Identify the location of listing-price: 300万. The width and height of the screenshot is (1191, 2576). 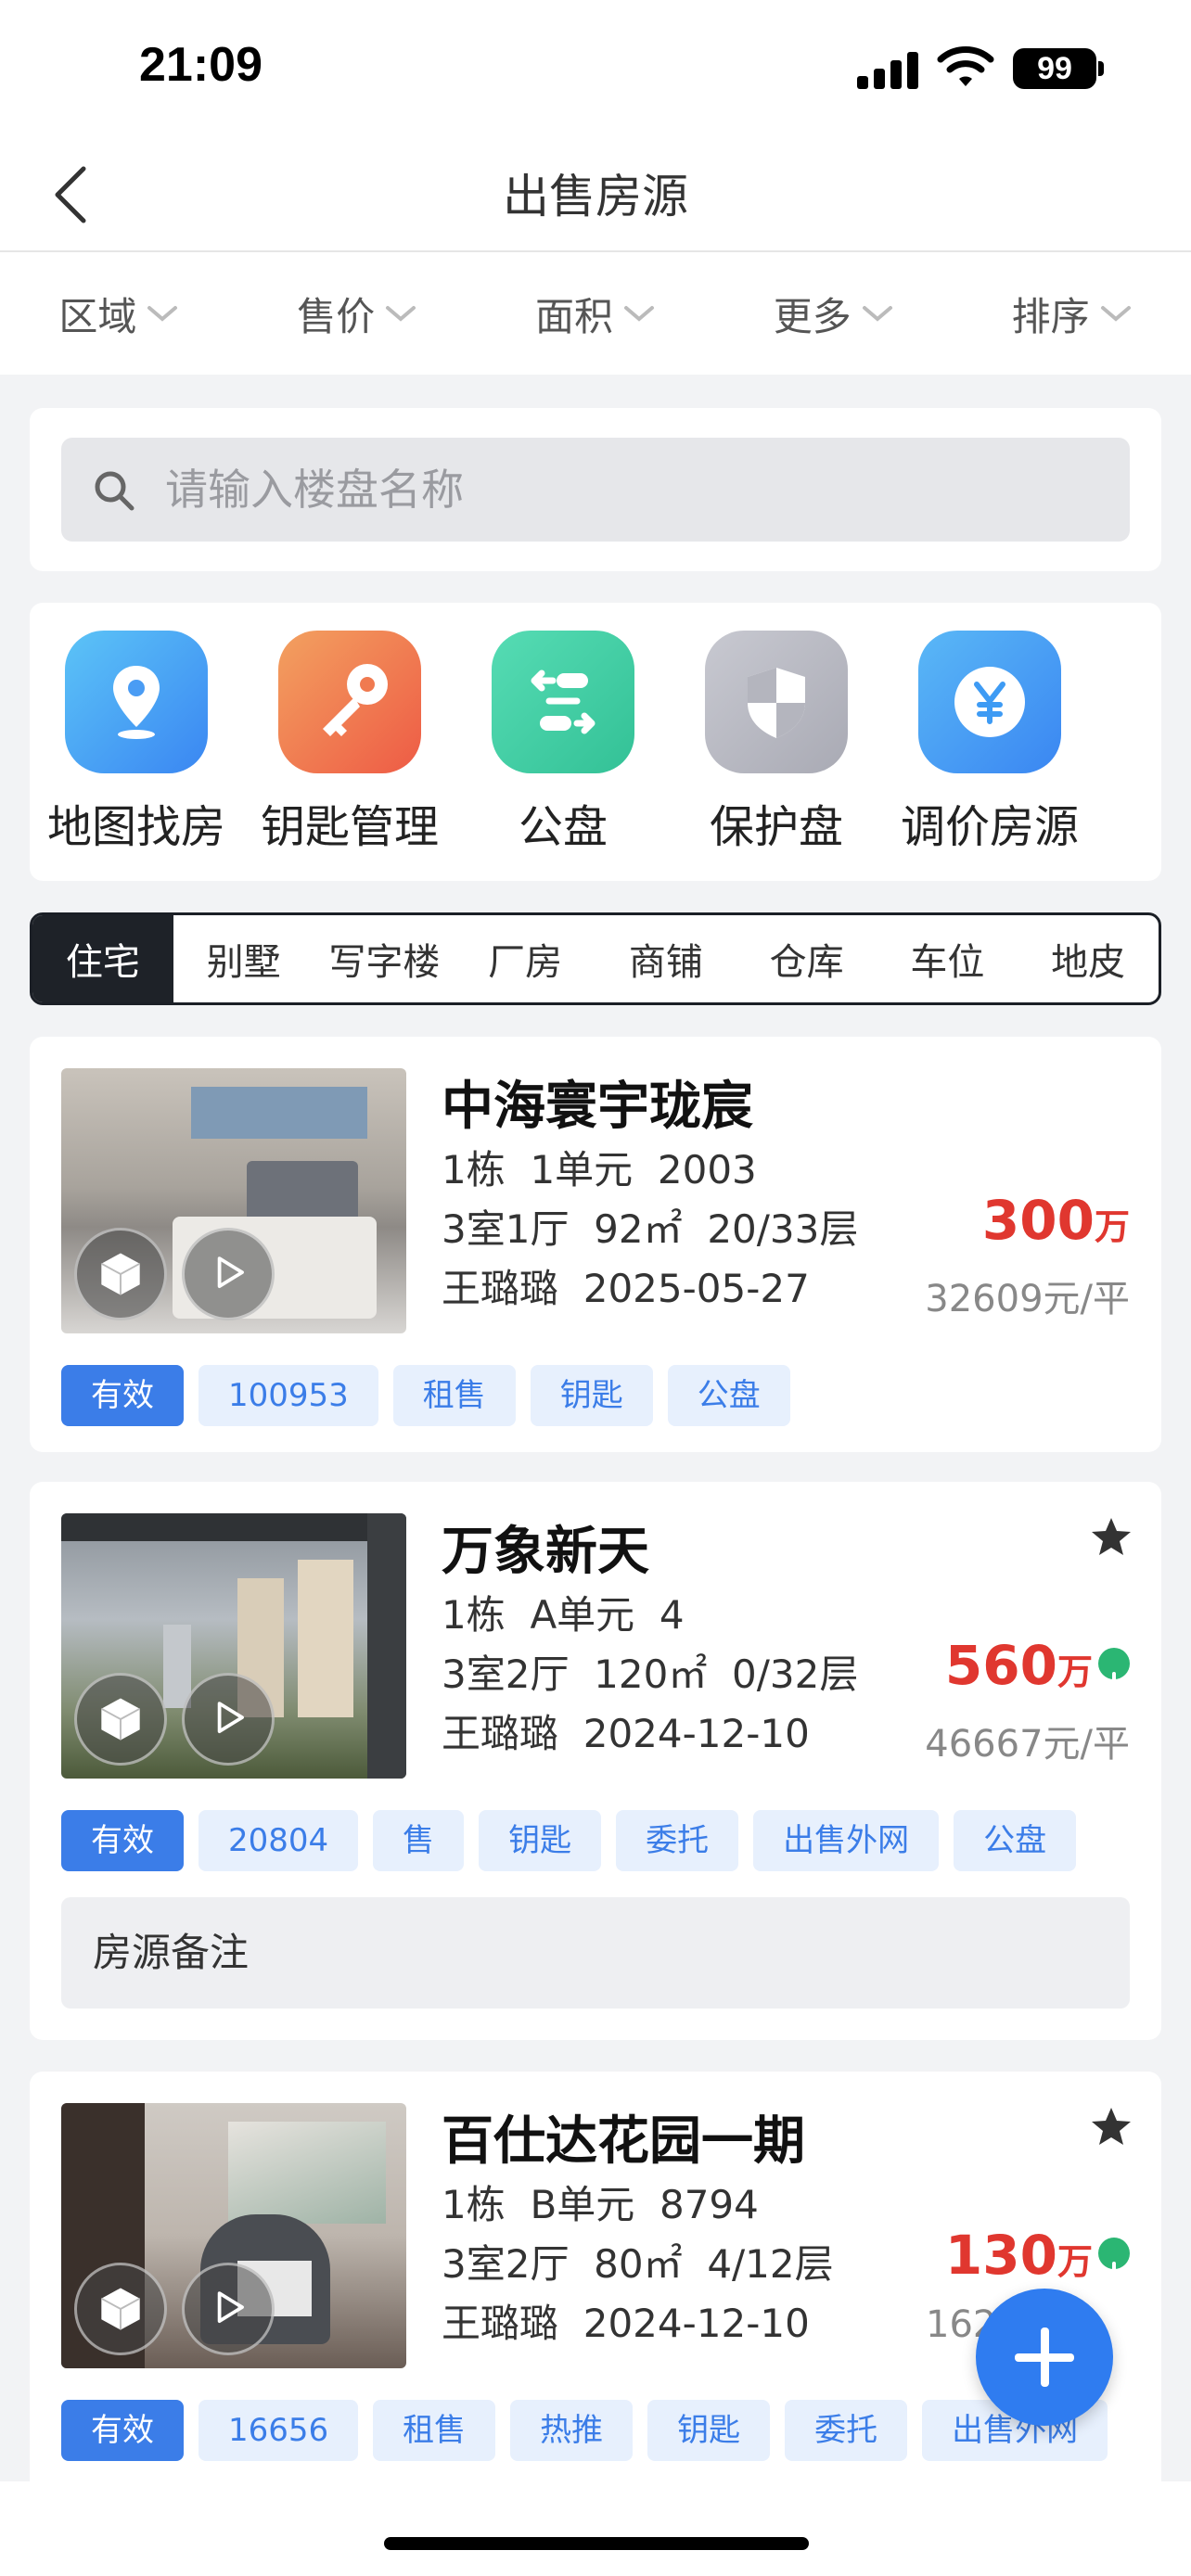
(1056, 1220).